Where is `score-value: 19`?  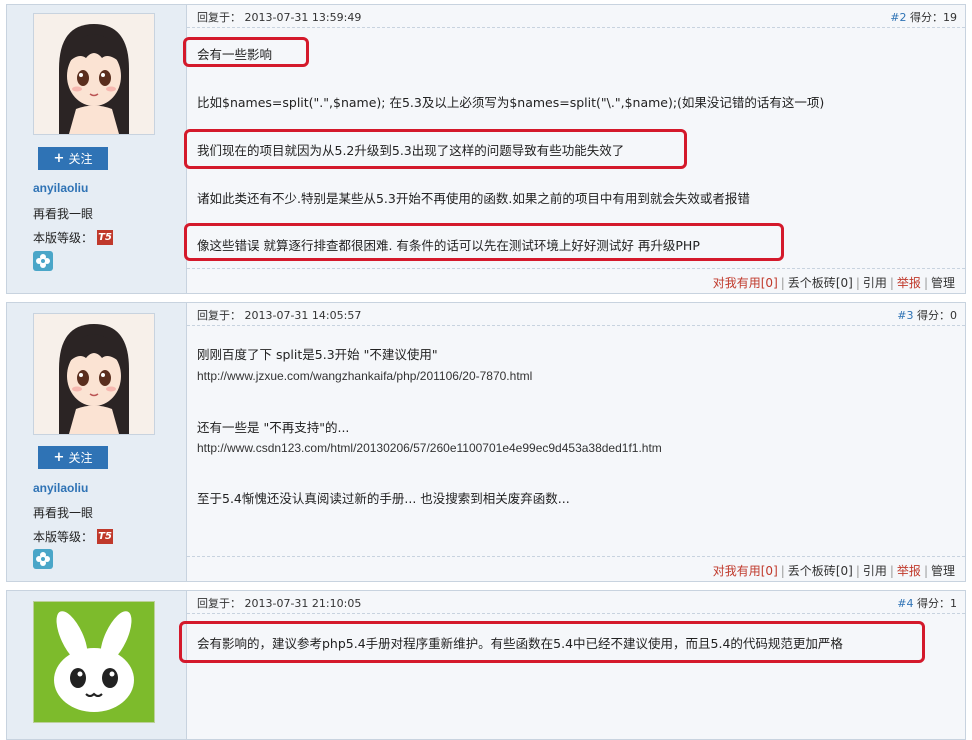 score-value: 19 is located at coordinates (950, 17).